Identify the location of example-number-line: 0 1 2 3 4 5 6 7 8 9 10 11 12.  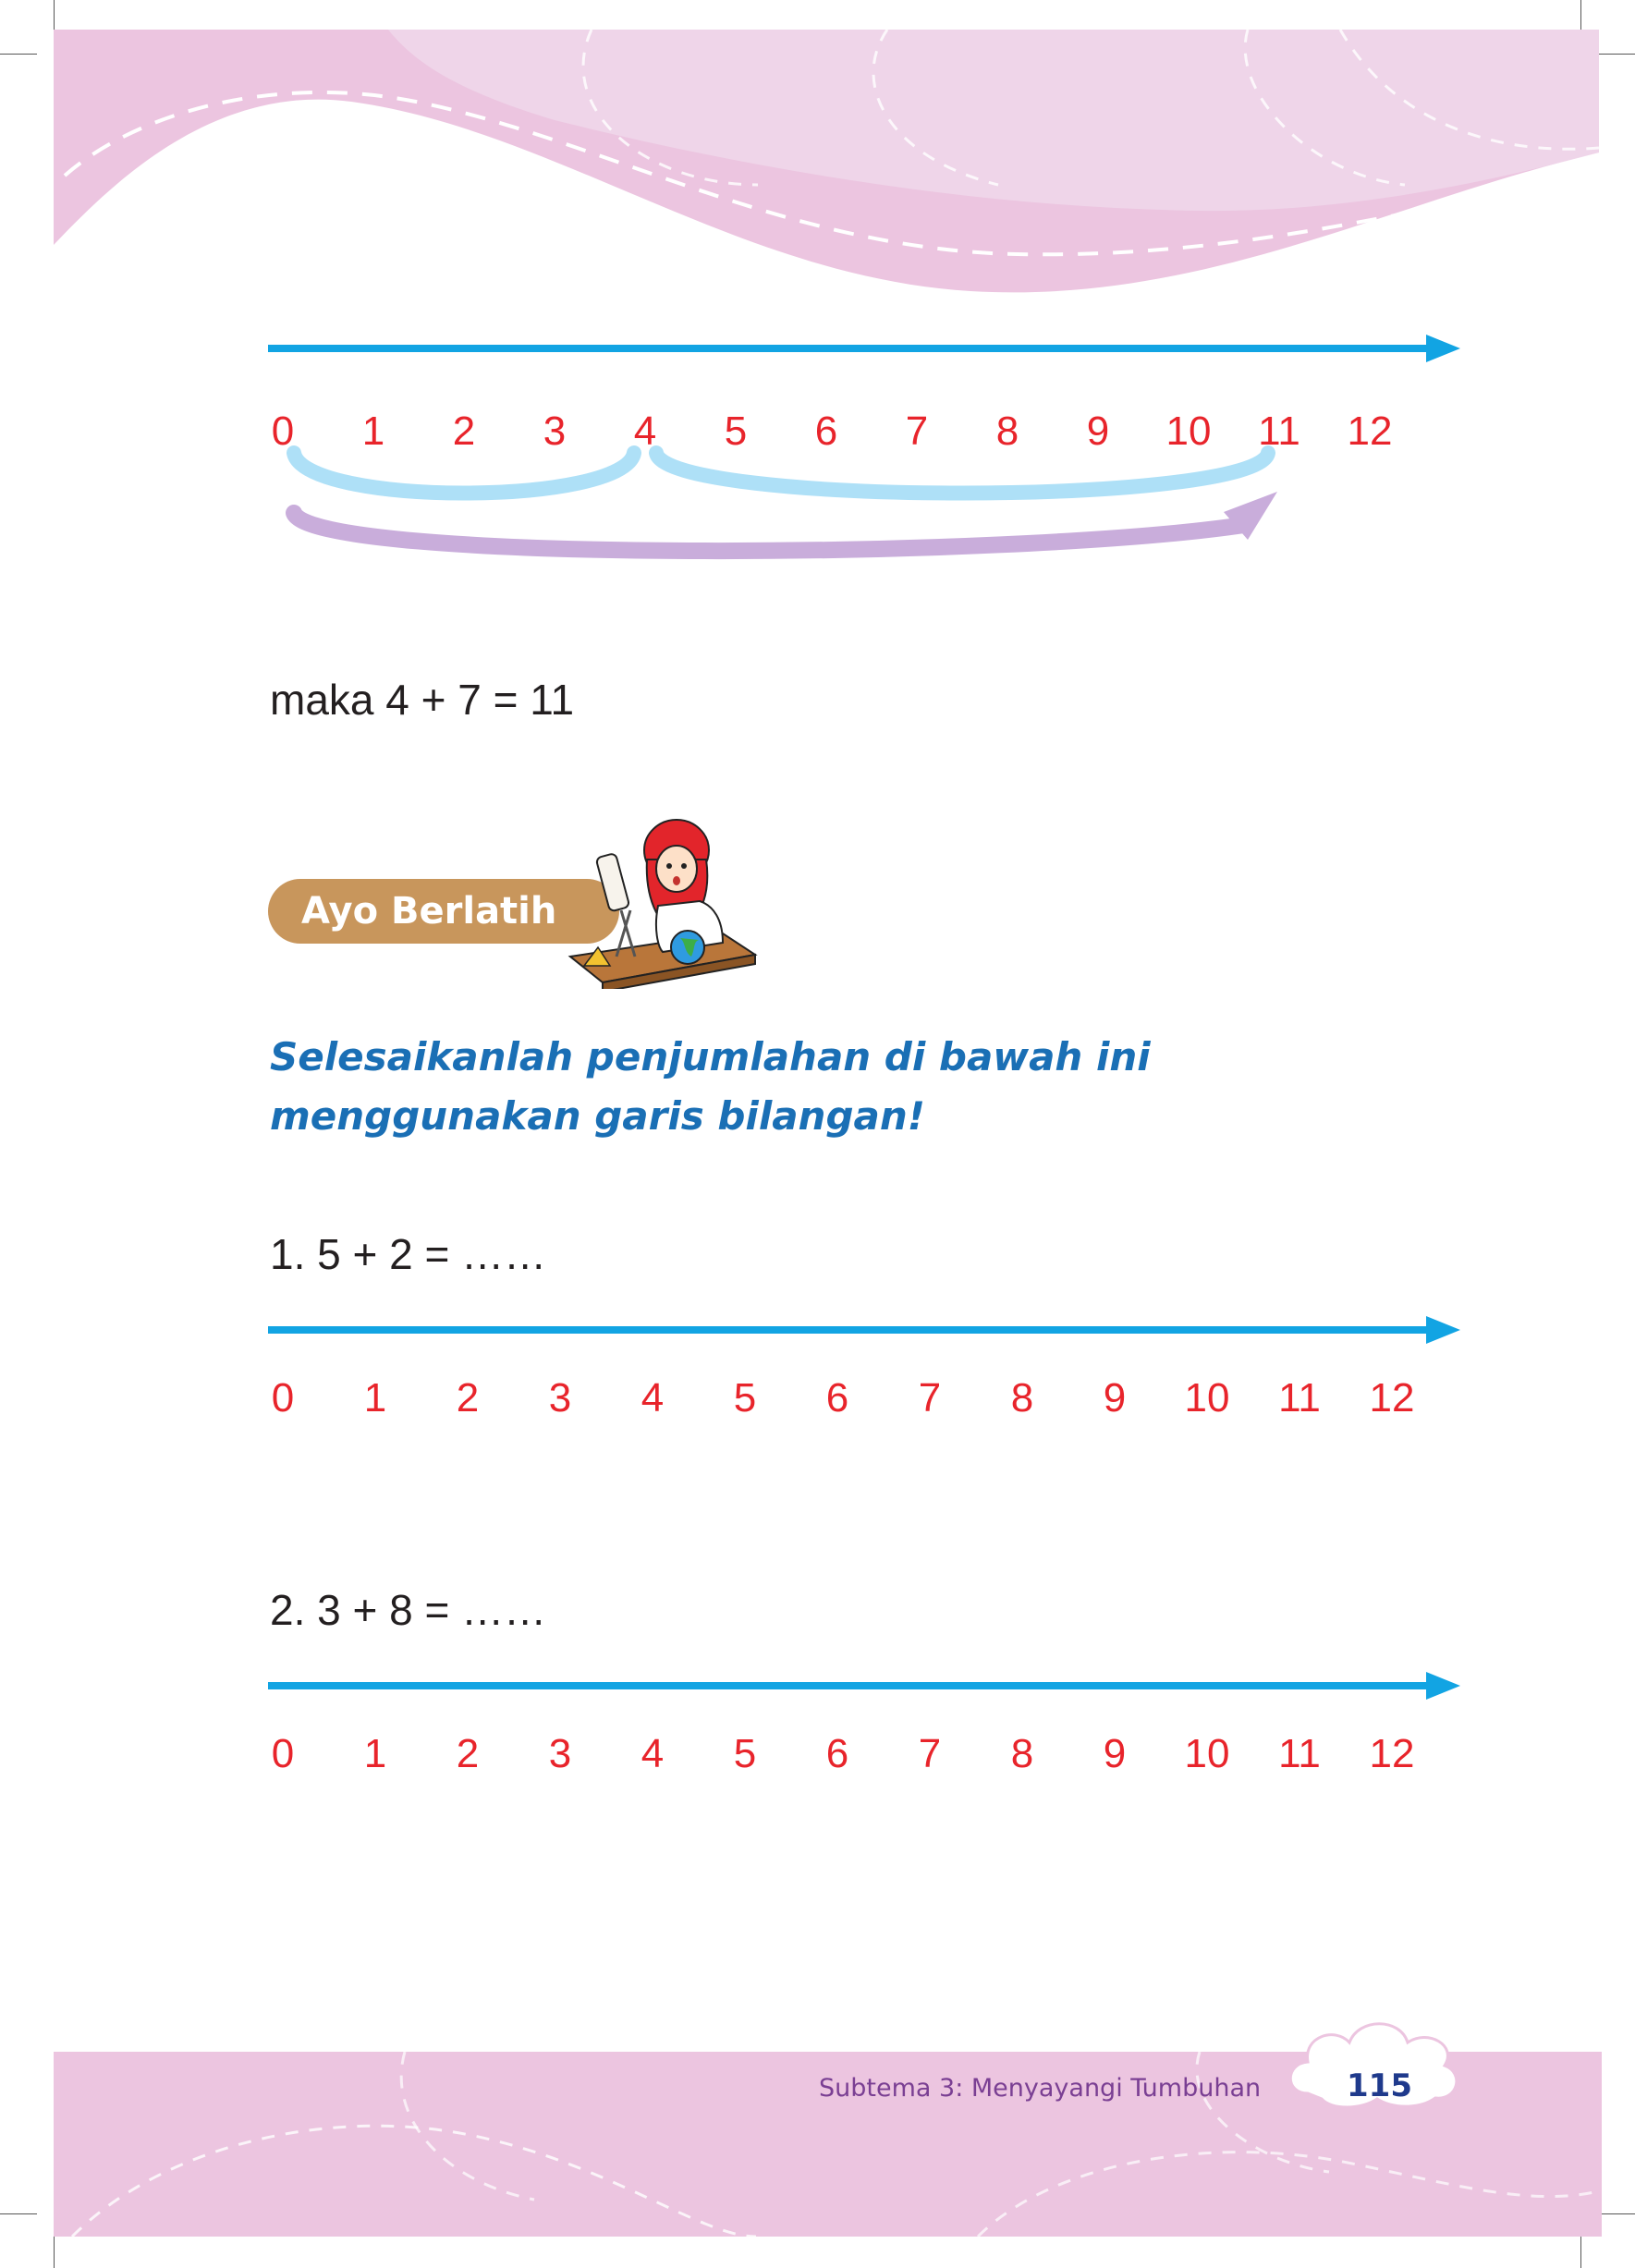
(863, 471).